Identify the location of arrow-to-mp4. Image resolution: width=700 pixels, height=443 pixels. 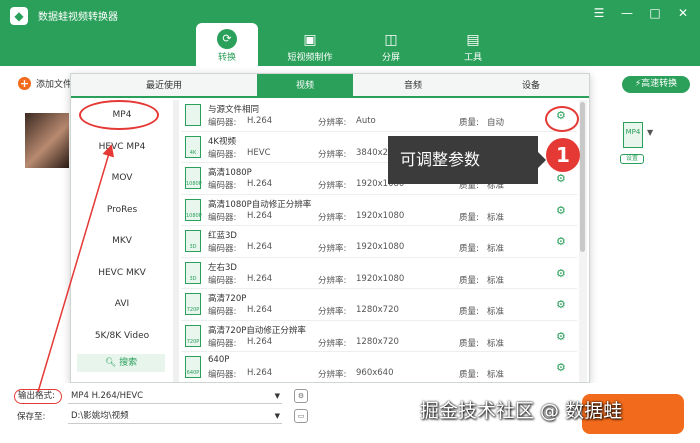
(76, 268).